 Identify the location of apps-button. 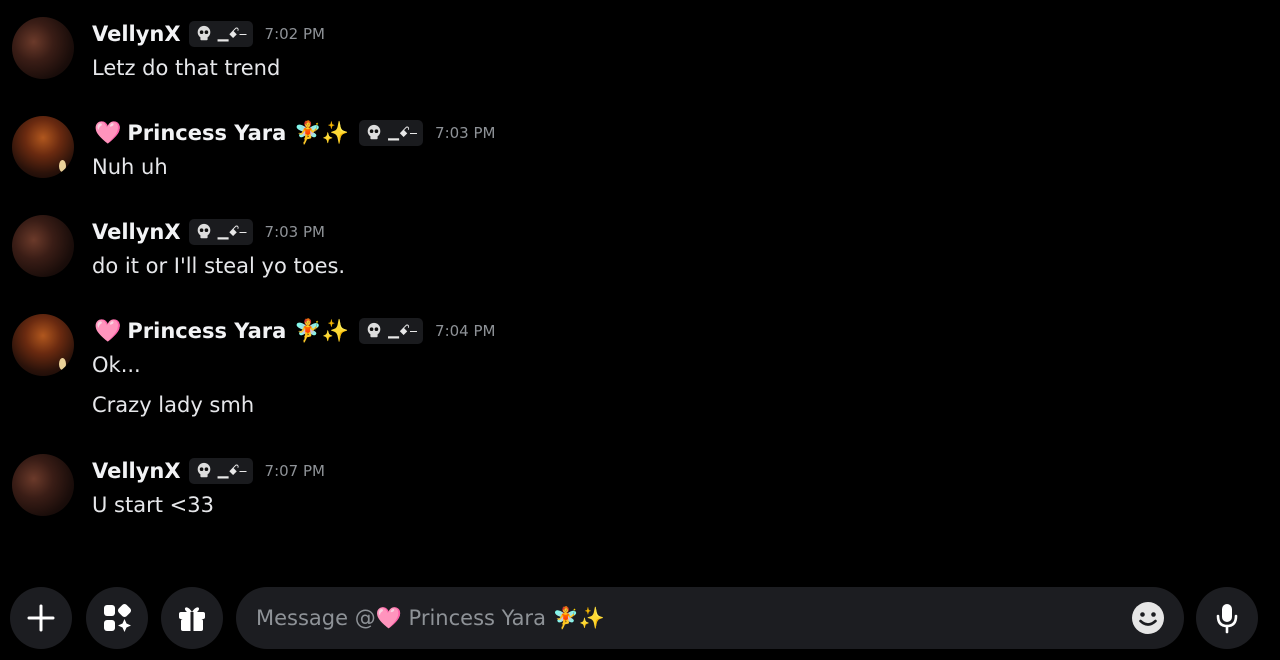
(117, 618).